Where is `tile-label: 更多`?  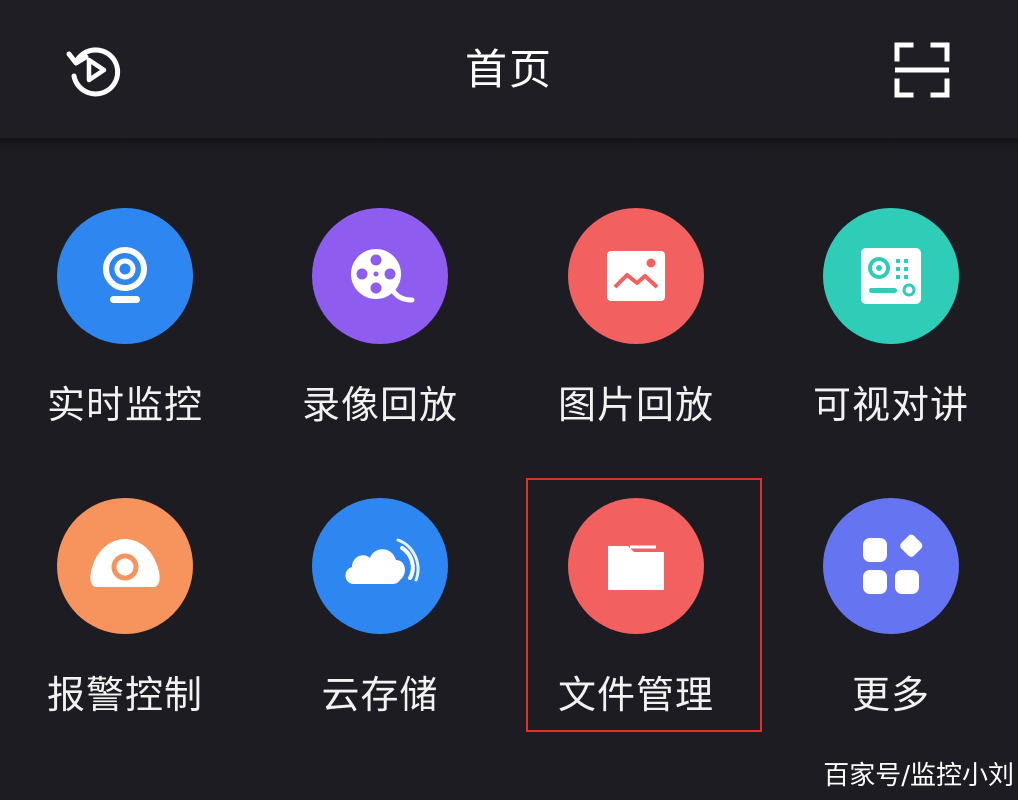 tile-label: 更多 is located at coordinates (890, 695).